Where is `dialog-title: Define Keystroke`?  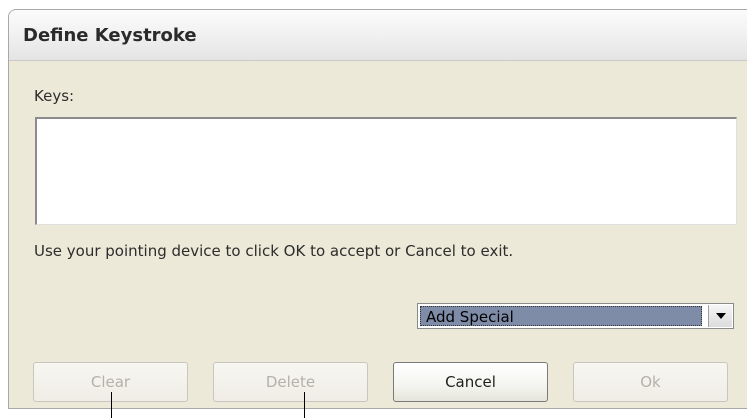 dialog-title: Define Keystroke is located at coordinates (110, 35).